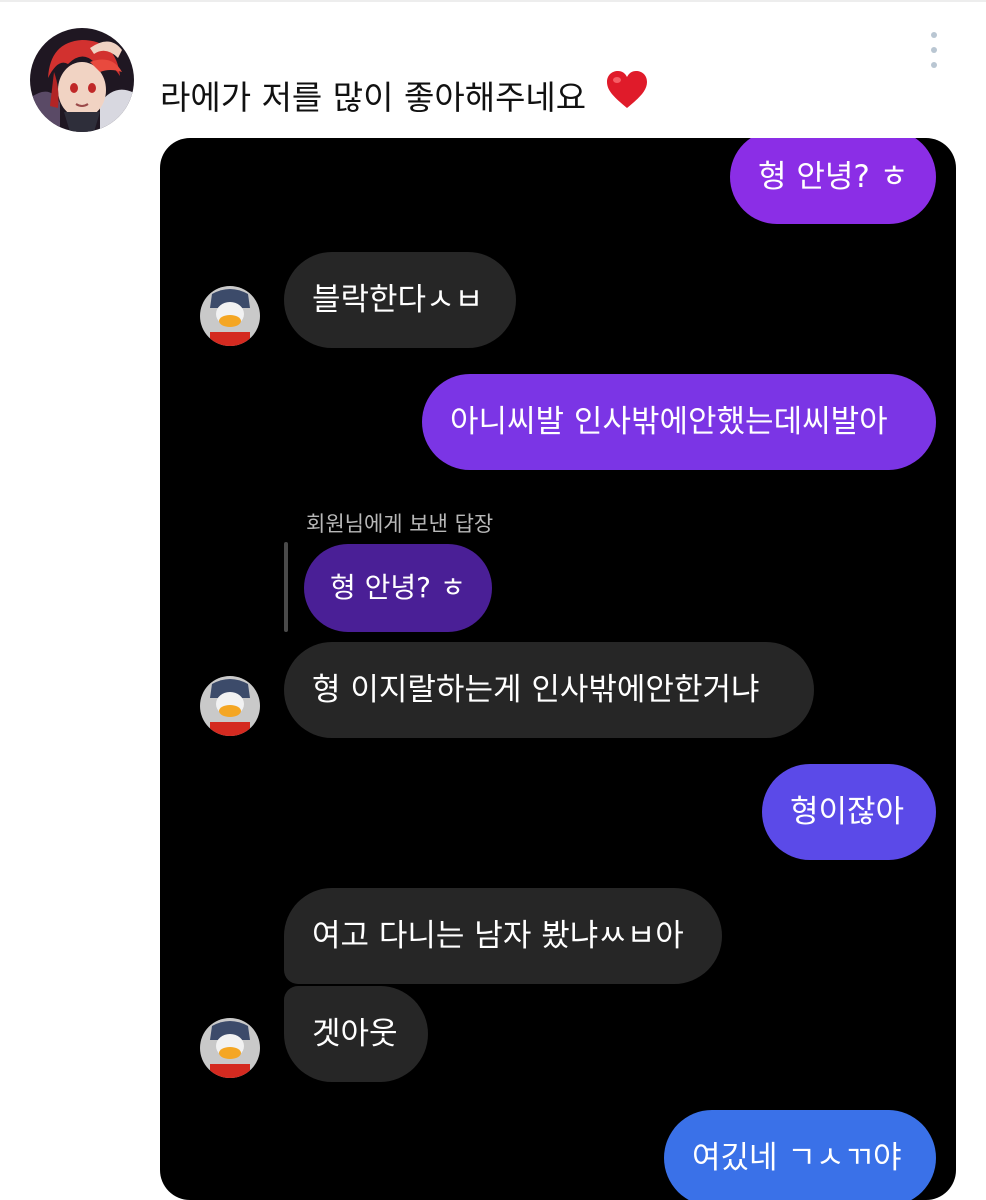 This screenshot has width=986, height=1200. Describe the element at coordinates (373, 97) in the screenshot. I see `post-text-content: 라에가 저를 많이 좋아해주네요` at that location.